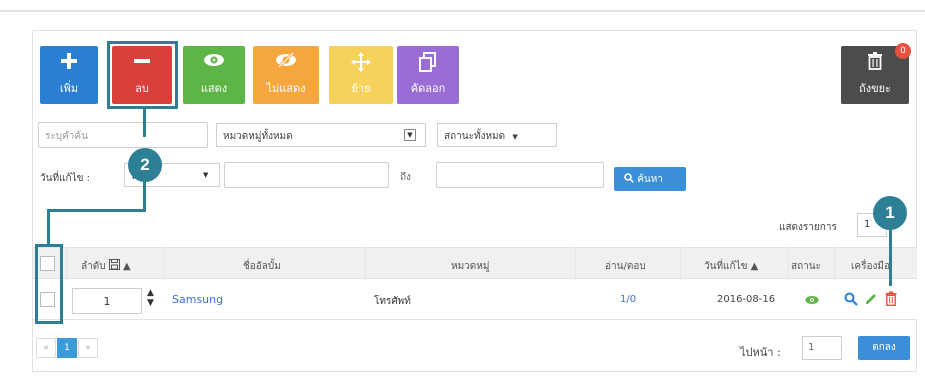  What do you see at coordinates (520, 175) in the screenshot?
I see `date-to-input` at bounding box center [520, 175].